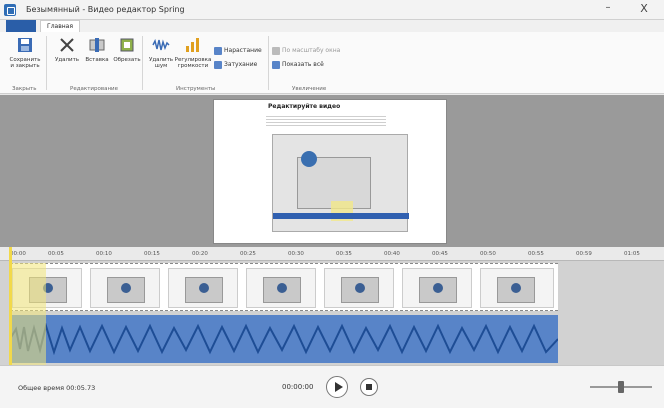  I want to click on save-and-close-button: Сохранить и закрыть, so click(25, 59).